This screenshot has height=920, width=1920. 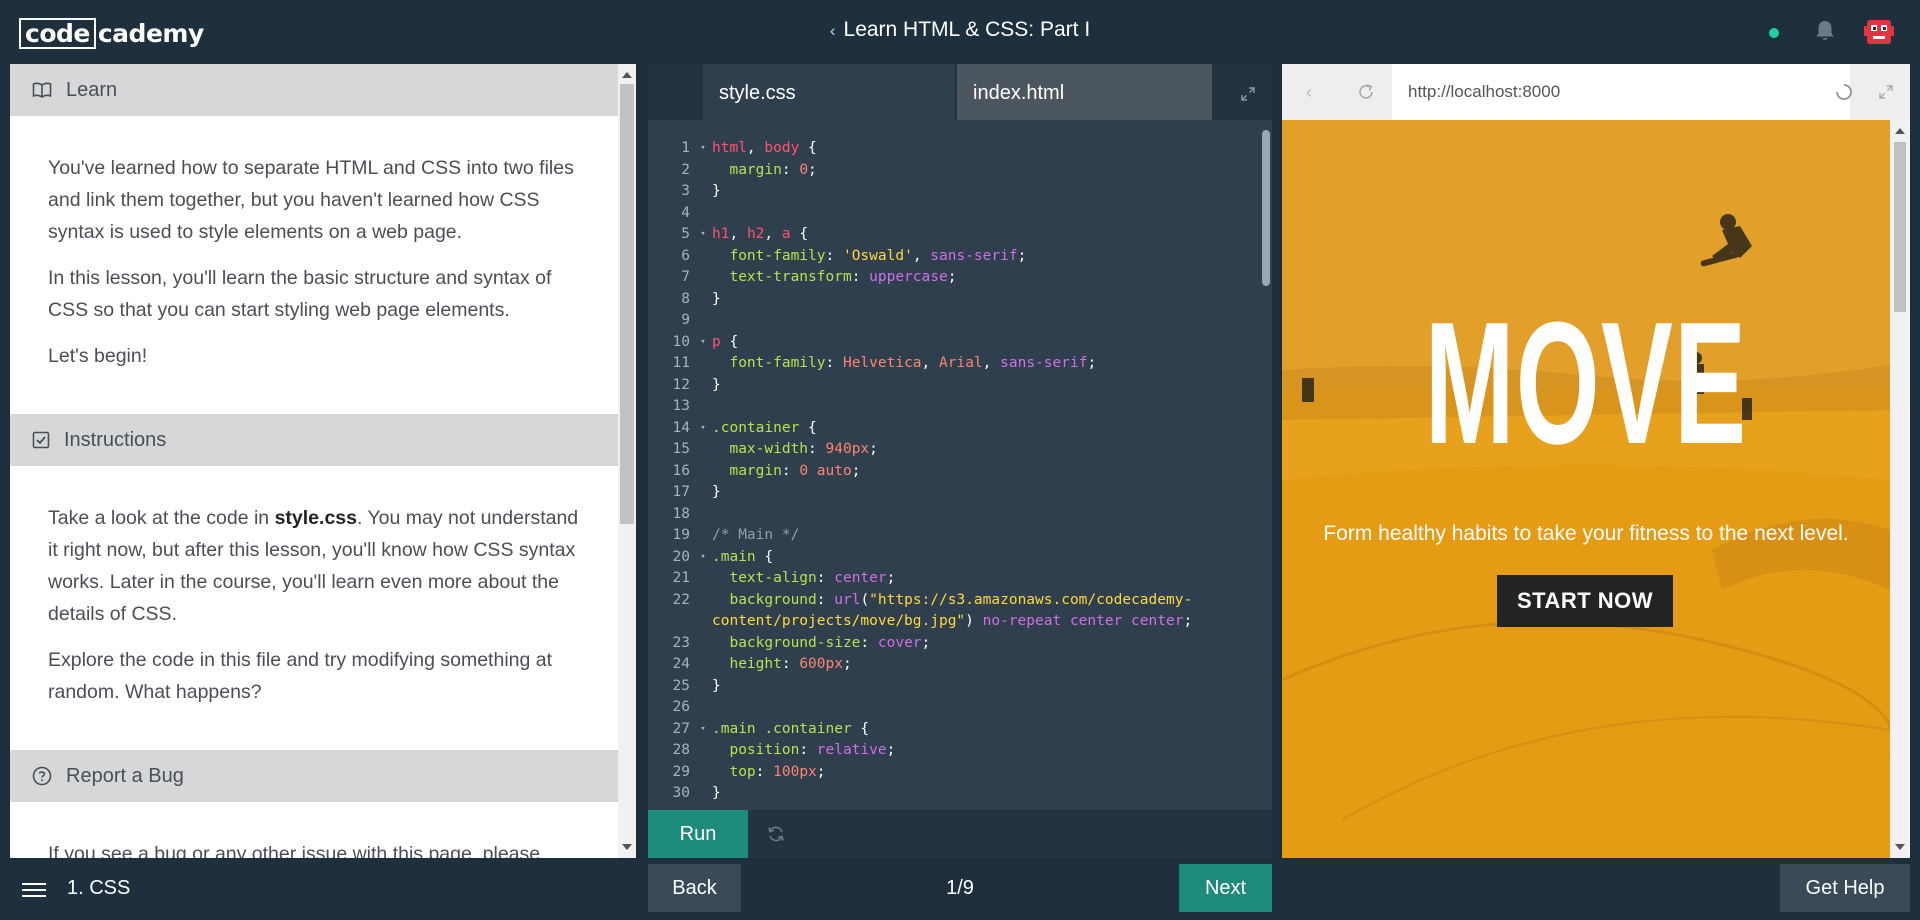 I want to click on code-line: 28 position: relative;, so click(x=953, y=751).